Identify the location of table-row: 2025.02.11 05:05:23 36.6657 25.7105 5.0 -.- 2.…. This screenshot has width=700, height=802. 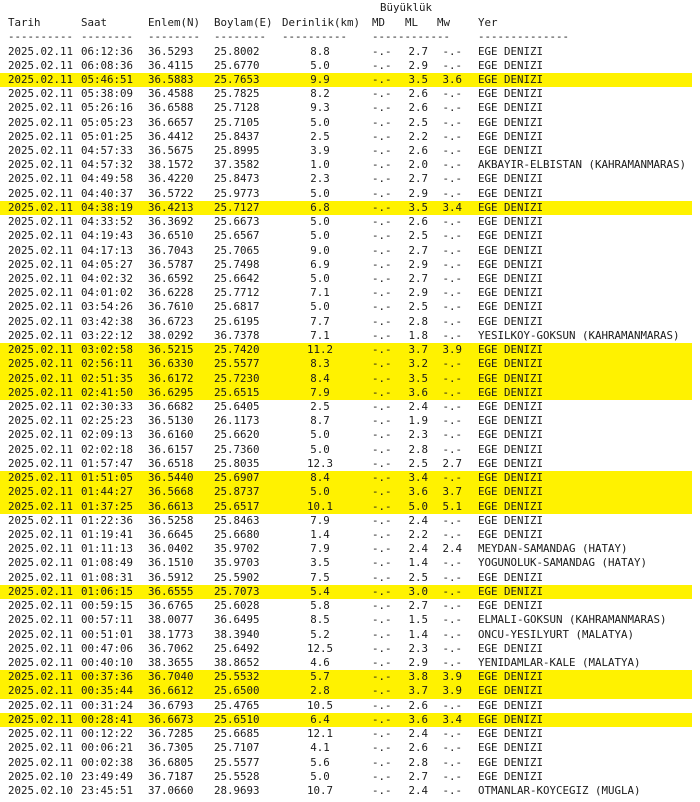
(346, 123).